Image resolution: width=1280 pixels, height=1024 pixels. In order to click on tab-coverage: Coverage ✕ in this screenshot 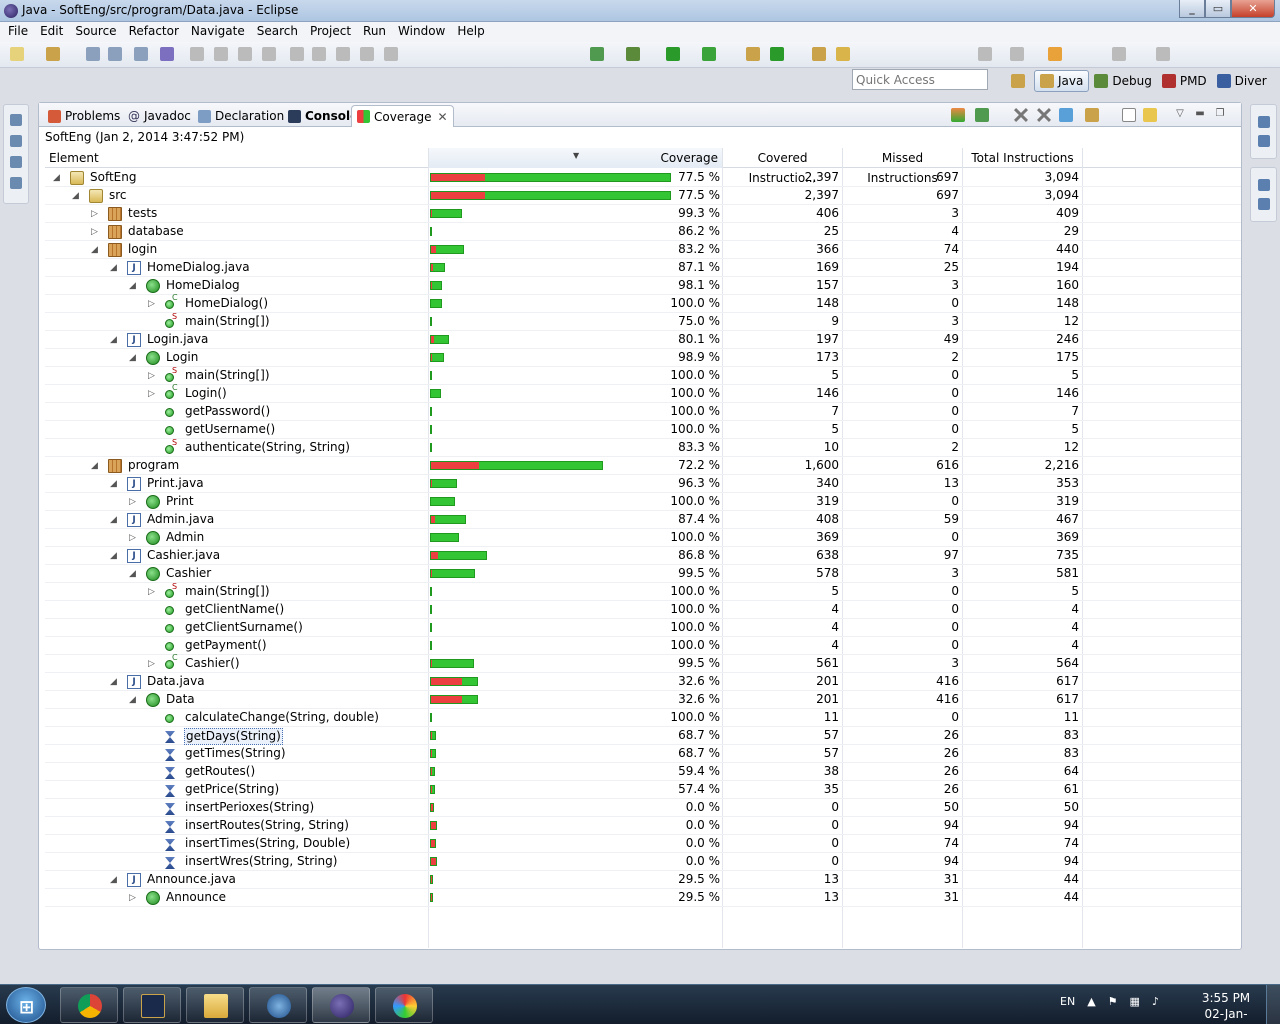, I will do `click(402, 116)`.